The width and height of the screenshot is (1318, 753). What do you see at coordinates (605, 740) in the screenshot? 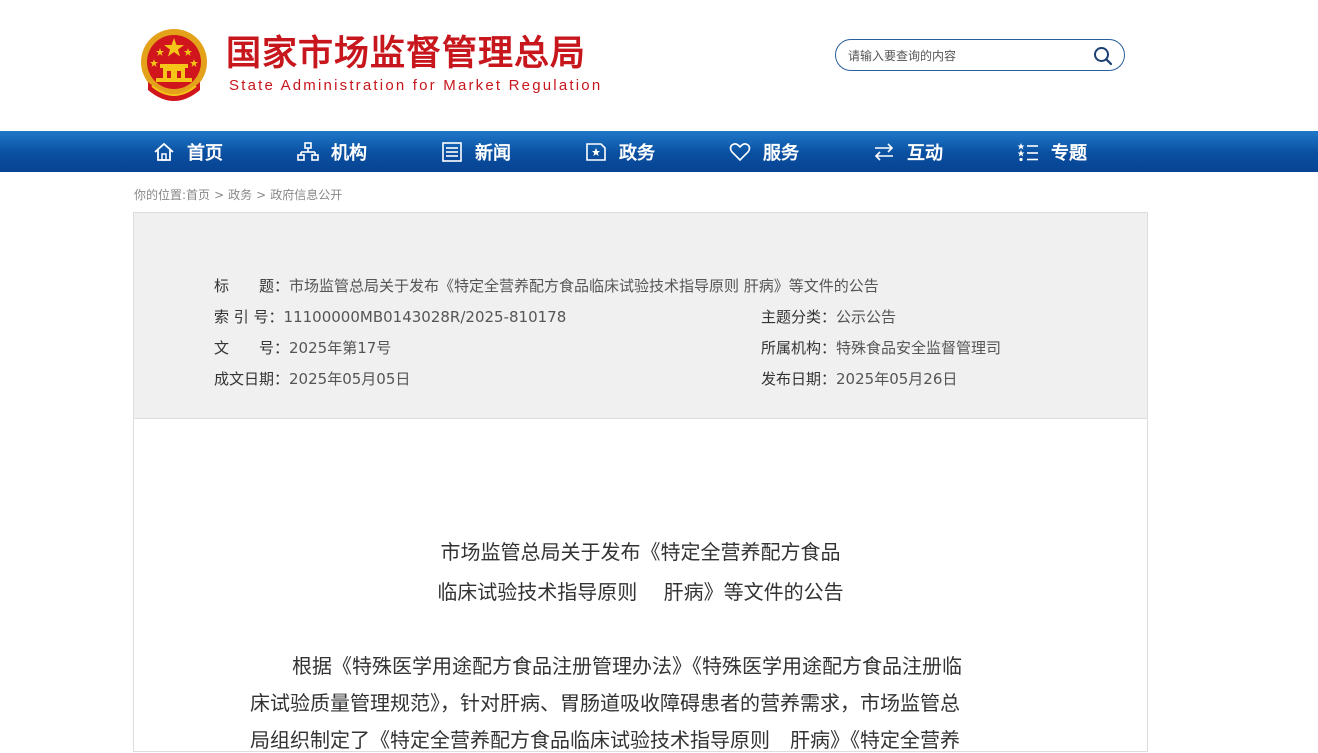
I see `article-body-line: 局组织制定了《特定全营养配方食品临床试验技术指导原则 肝病》《特定全营养` at bounding box center [605, 740].